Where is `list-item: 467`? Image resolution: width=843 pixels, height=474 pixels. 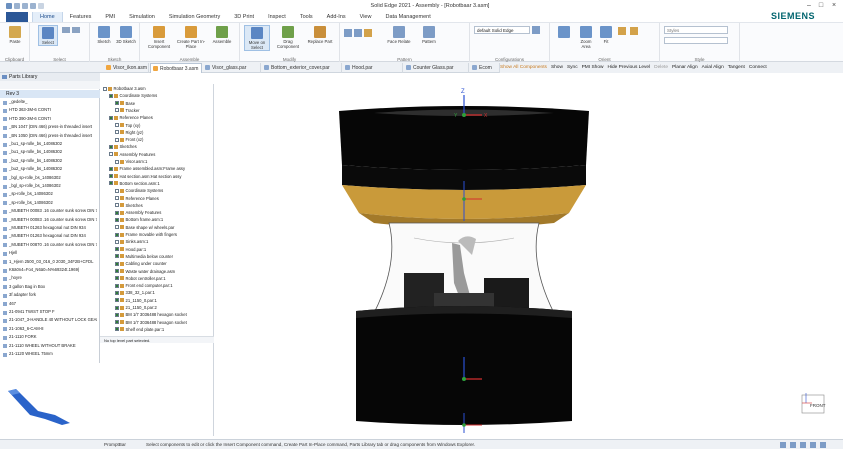 list-item: 467 is located at coordinates (50, 304).